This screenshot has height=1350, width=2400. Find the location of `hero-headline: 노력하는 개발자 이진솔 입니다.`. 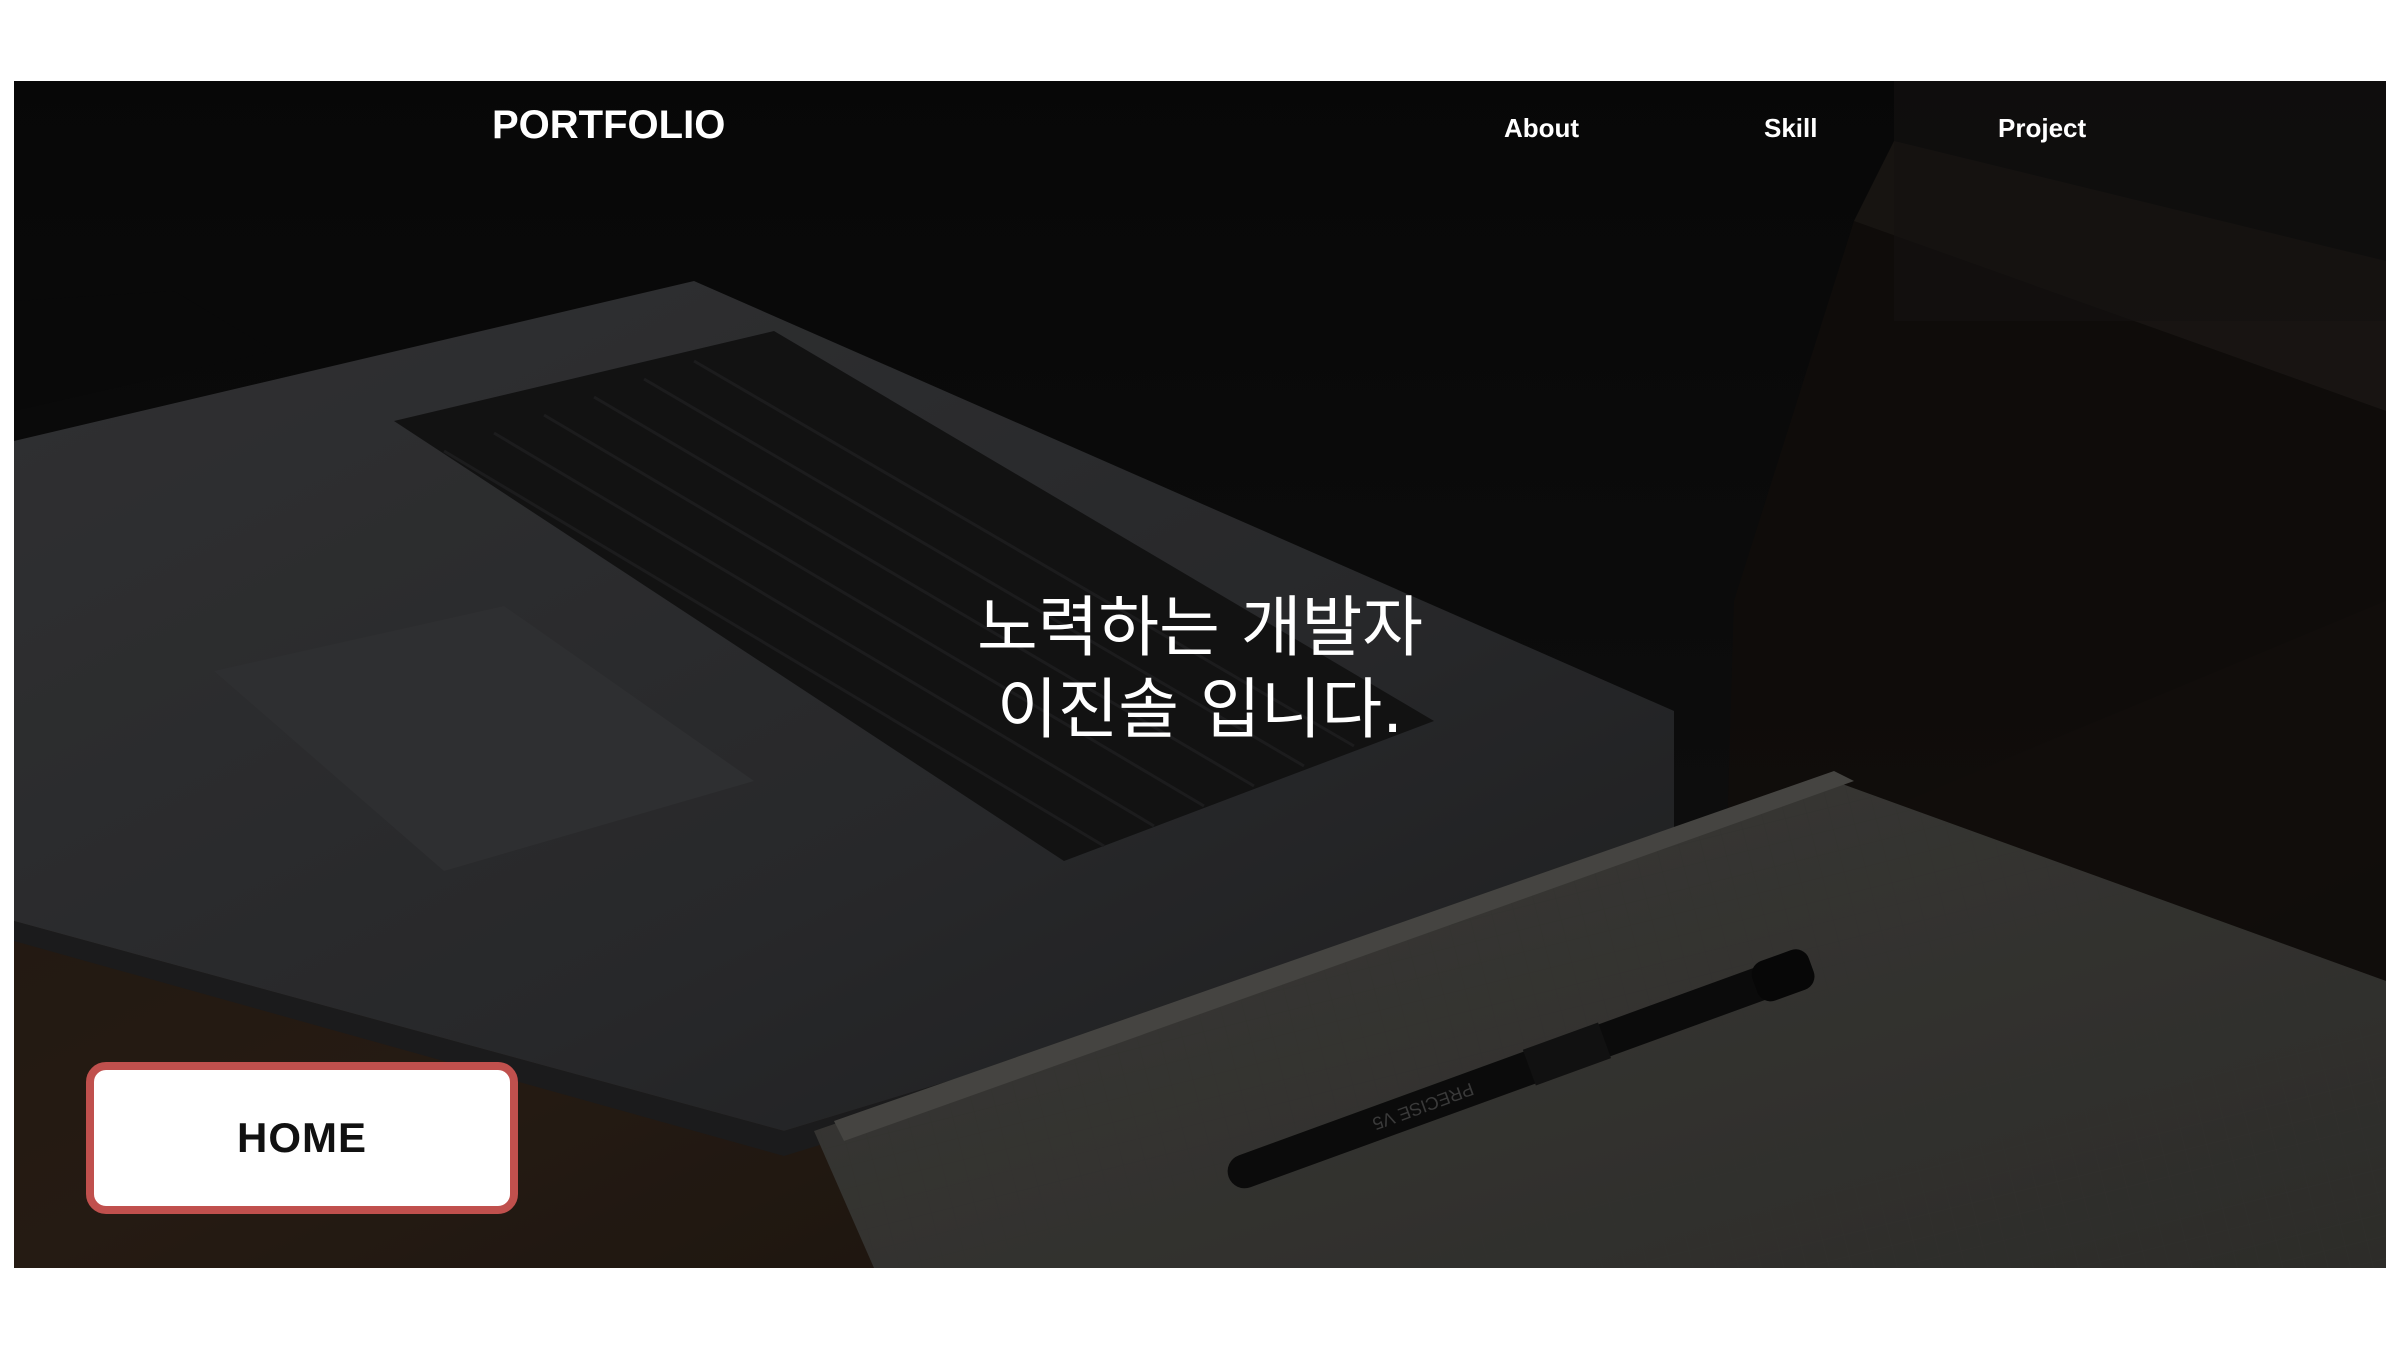

hero-headline: 노력하는 개발자 이진솔 입니다. is located at coordinates (1200, 669).